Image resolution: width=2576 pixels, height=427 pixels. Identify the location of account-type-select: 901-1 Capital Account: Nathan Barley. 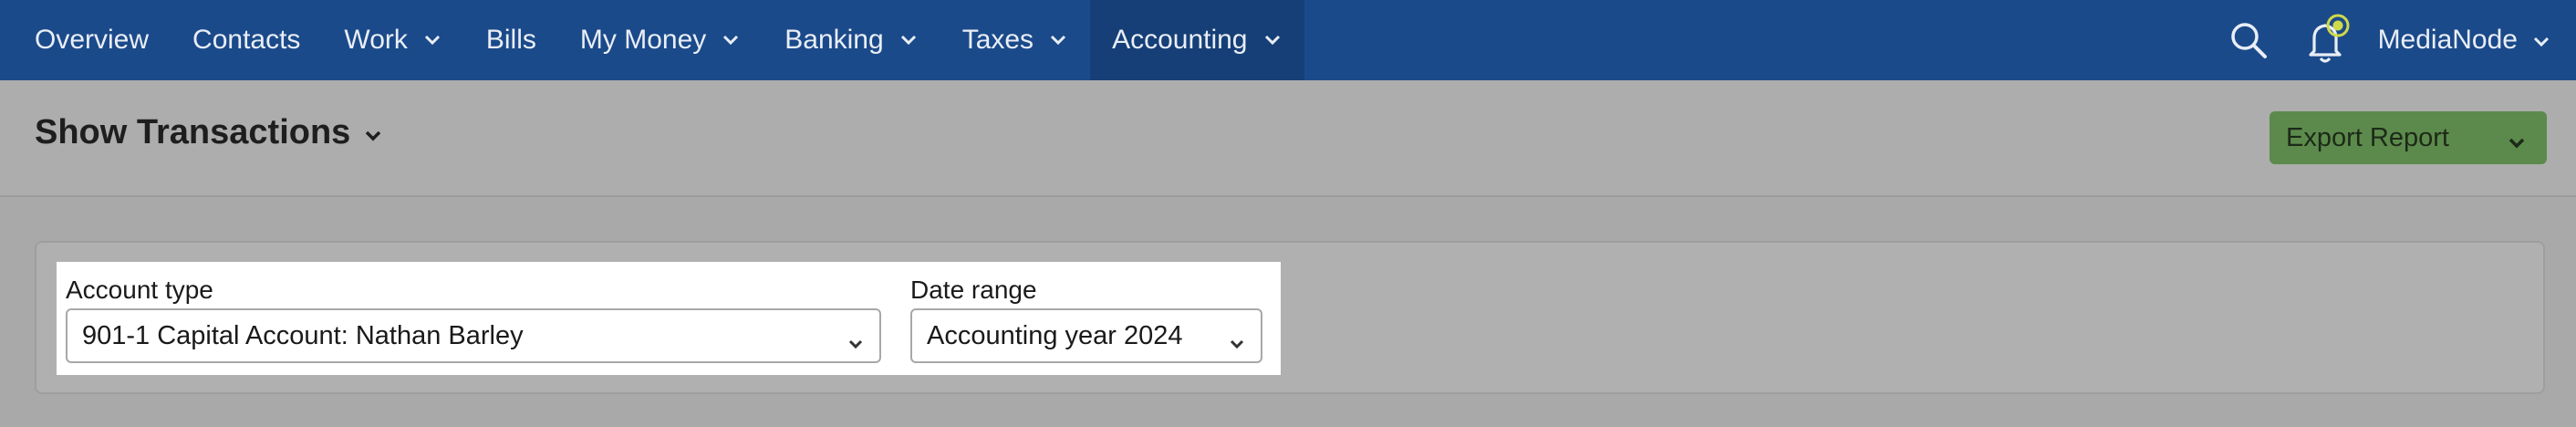
(474, 335).